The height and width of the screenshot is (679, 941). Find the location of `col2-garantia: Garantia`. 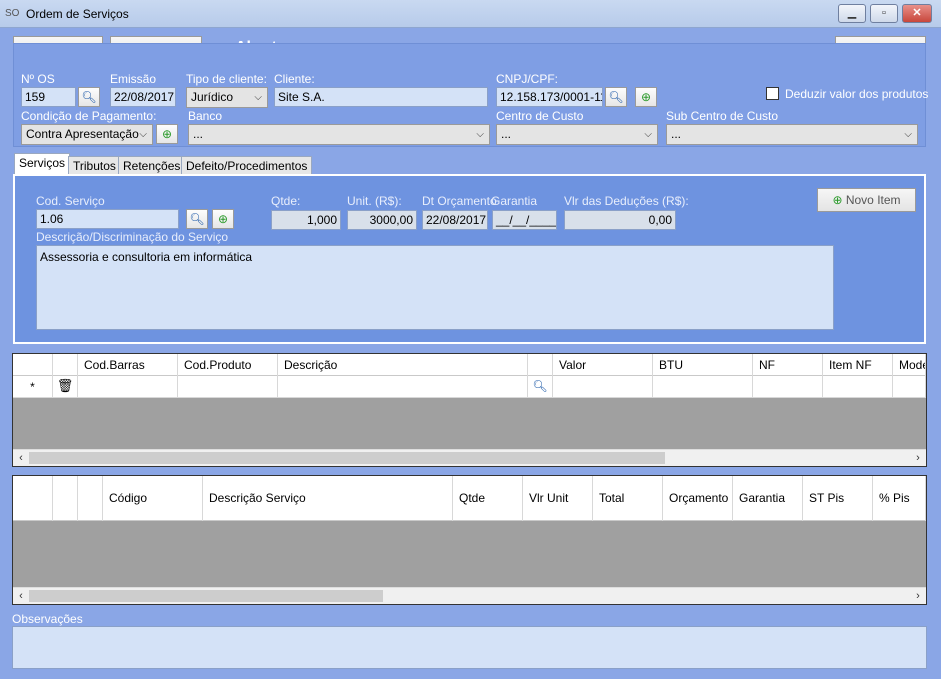

col2-garantia: Garantia is located at coordinates (768, 498).